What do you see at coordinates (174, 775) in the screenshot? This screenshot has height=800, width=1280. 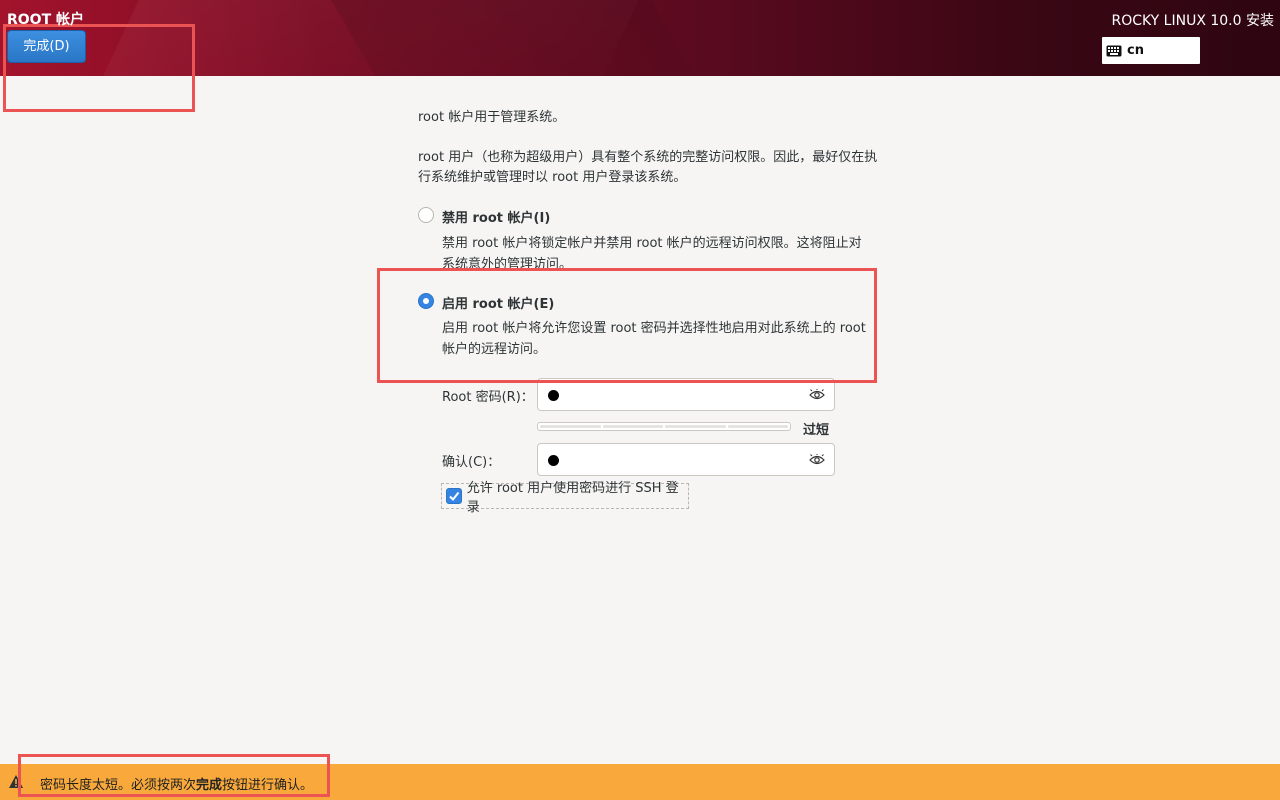 I see `highlight-box-warning` at bounding box center [174, 775].